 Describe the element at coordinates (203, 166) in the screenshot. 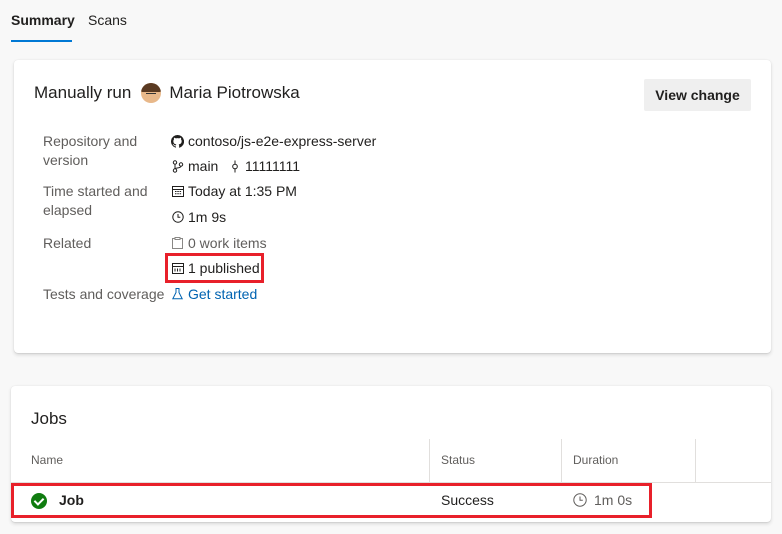

I see `branch-name: main` at that location.